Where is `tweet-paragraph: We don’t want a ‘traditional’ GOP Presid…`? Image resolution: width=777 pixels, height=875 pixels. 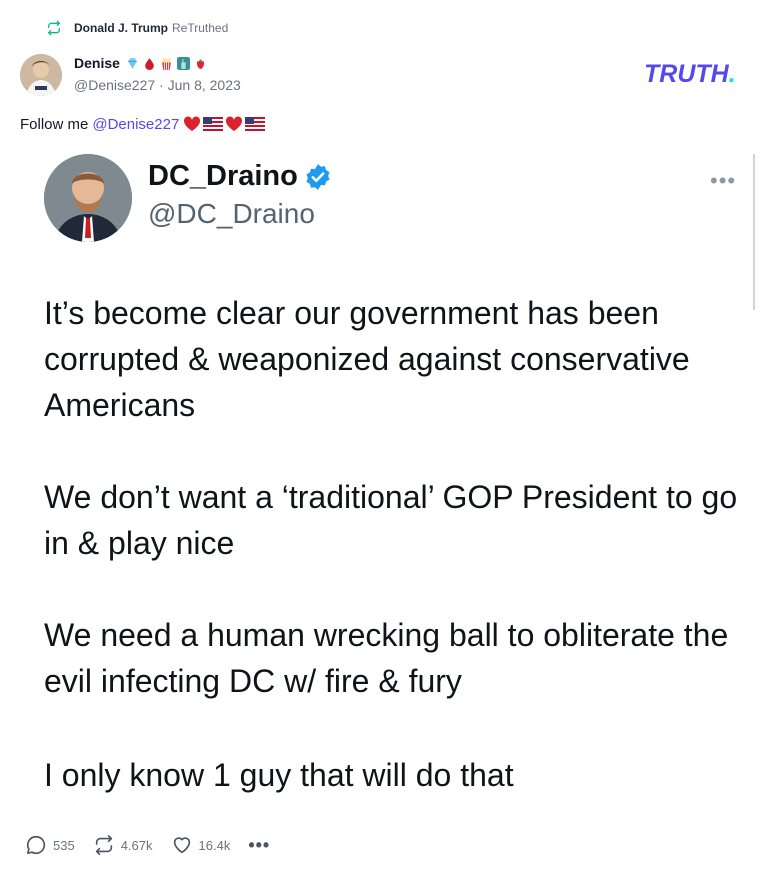 tweet-paragraph: We don’t want a ‘traditional’ GOP Presid… is located at coordinates (391, 520).